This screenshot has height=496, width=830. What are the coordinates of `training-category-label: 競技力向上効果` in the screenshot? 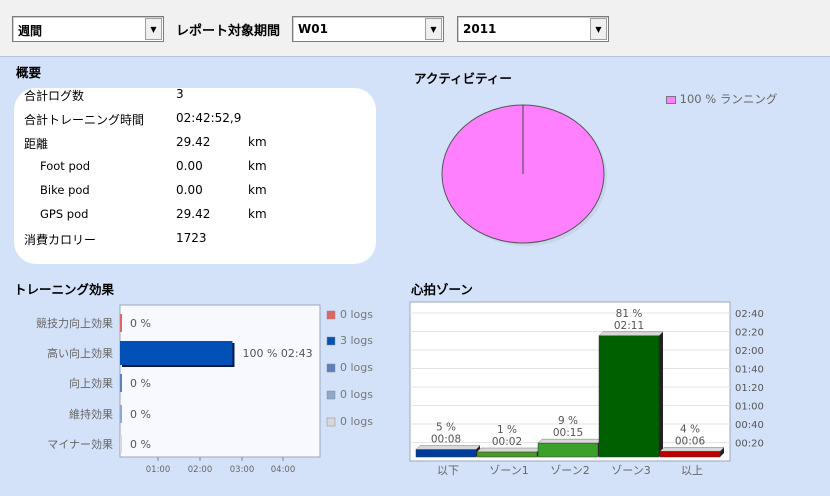 It's located at (74, 323).